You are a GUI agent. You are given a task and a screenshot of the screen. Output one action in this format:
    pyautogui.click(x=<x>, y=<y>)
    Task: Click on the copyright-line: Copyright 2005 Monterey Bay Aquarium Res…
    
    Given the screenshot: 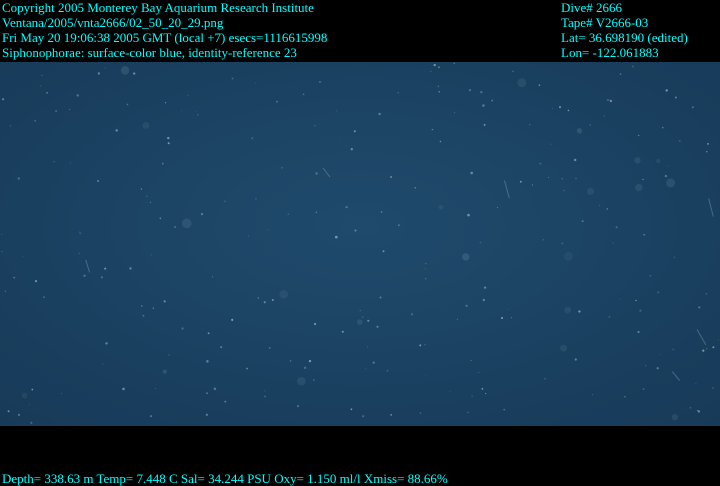 What is the action you would take?
    pyautogui.click(x=158, y=7)
    